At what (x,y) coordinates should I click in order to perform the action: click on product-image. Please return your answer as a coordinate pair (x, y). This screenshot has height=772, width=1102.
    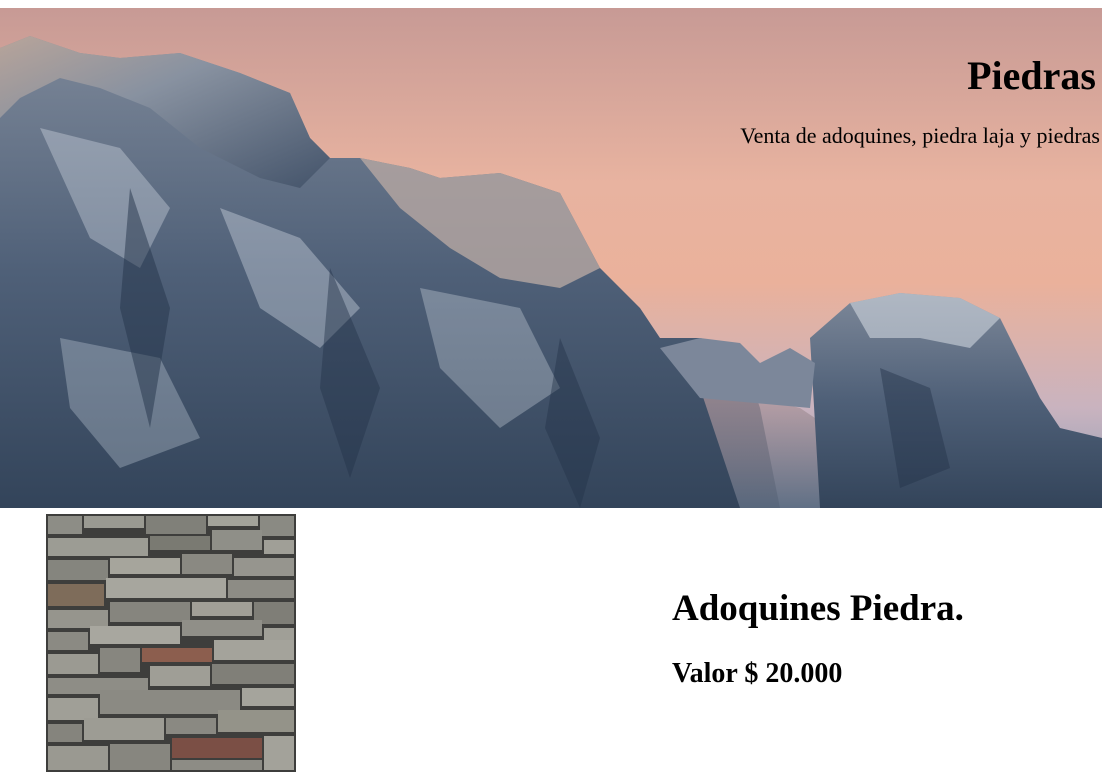
    Looking at the image, I should click on (171, 643).